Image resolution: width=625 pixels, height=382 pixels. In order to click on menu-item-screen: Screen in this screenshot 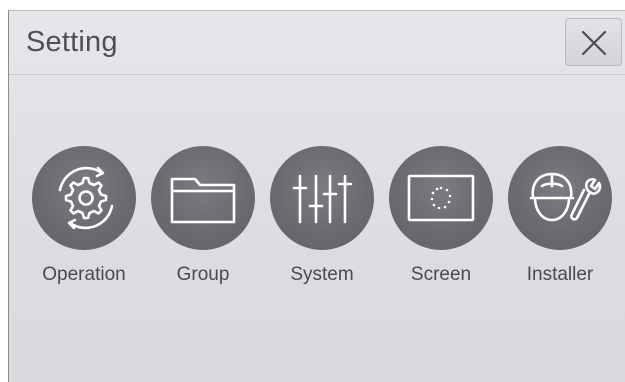, I will do `click(441, 216)`.